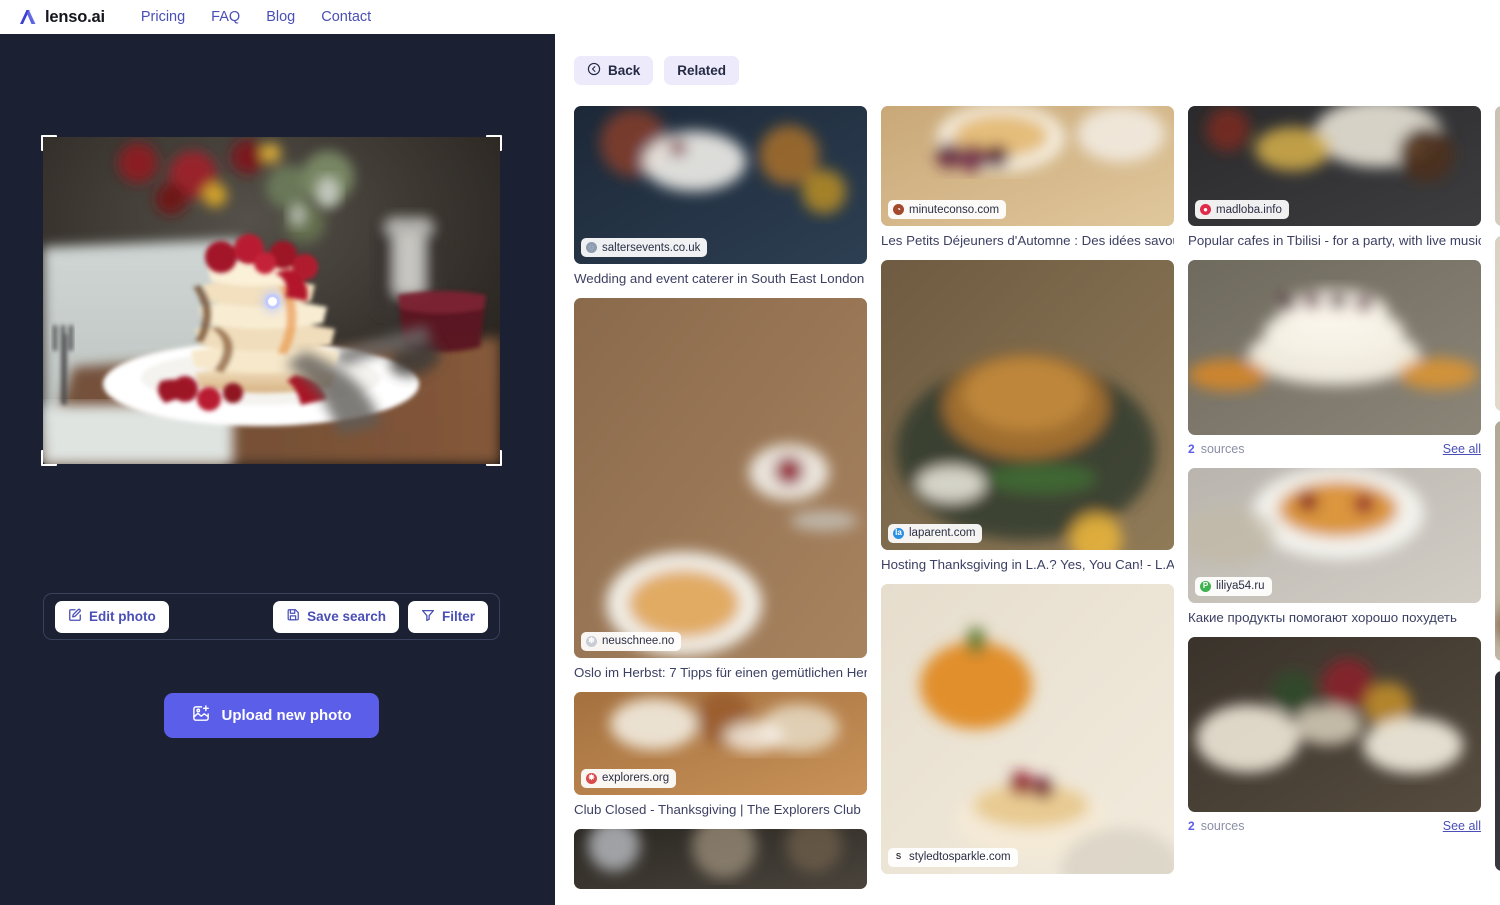 This screenshot has height=905, width=1500. I want to click on source-domain-label: neuschnee.no, so click(638, 641).